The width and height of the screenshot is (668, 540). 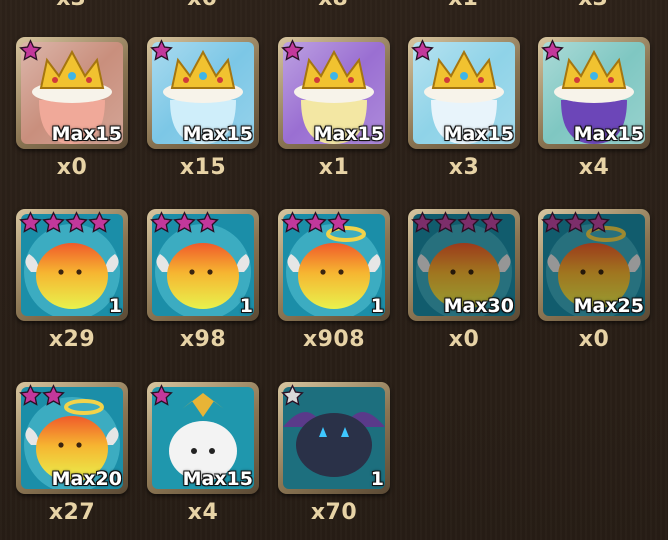 What do you see at coordinates (203, 167) in the screenshot?
I see `item-count: x15` at bounding box center [203, 167].